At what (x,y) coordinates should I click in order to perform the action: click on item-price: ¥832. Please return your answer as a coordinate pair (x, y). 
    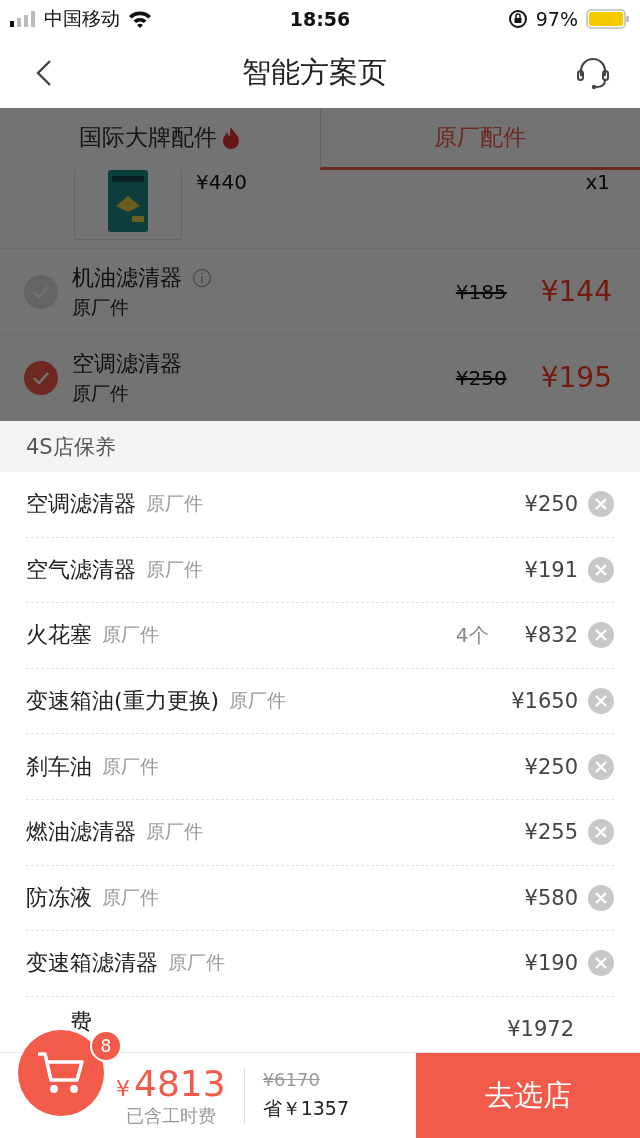
    Looking at the image, I should click on (551, 635).